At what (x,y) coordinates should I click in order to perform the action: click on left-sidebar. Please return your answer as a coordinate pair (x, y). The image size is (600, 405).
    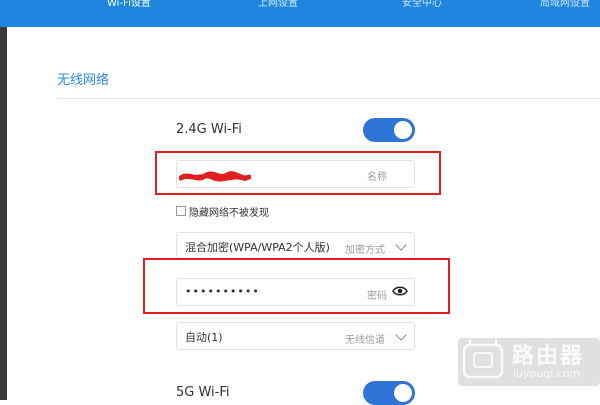
    Looking at the image, I should click on (3, 213).